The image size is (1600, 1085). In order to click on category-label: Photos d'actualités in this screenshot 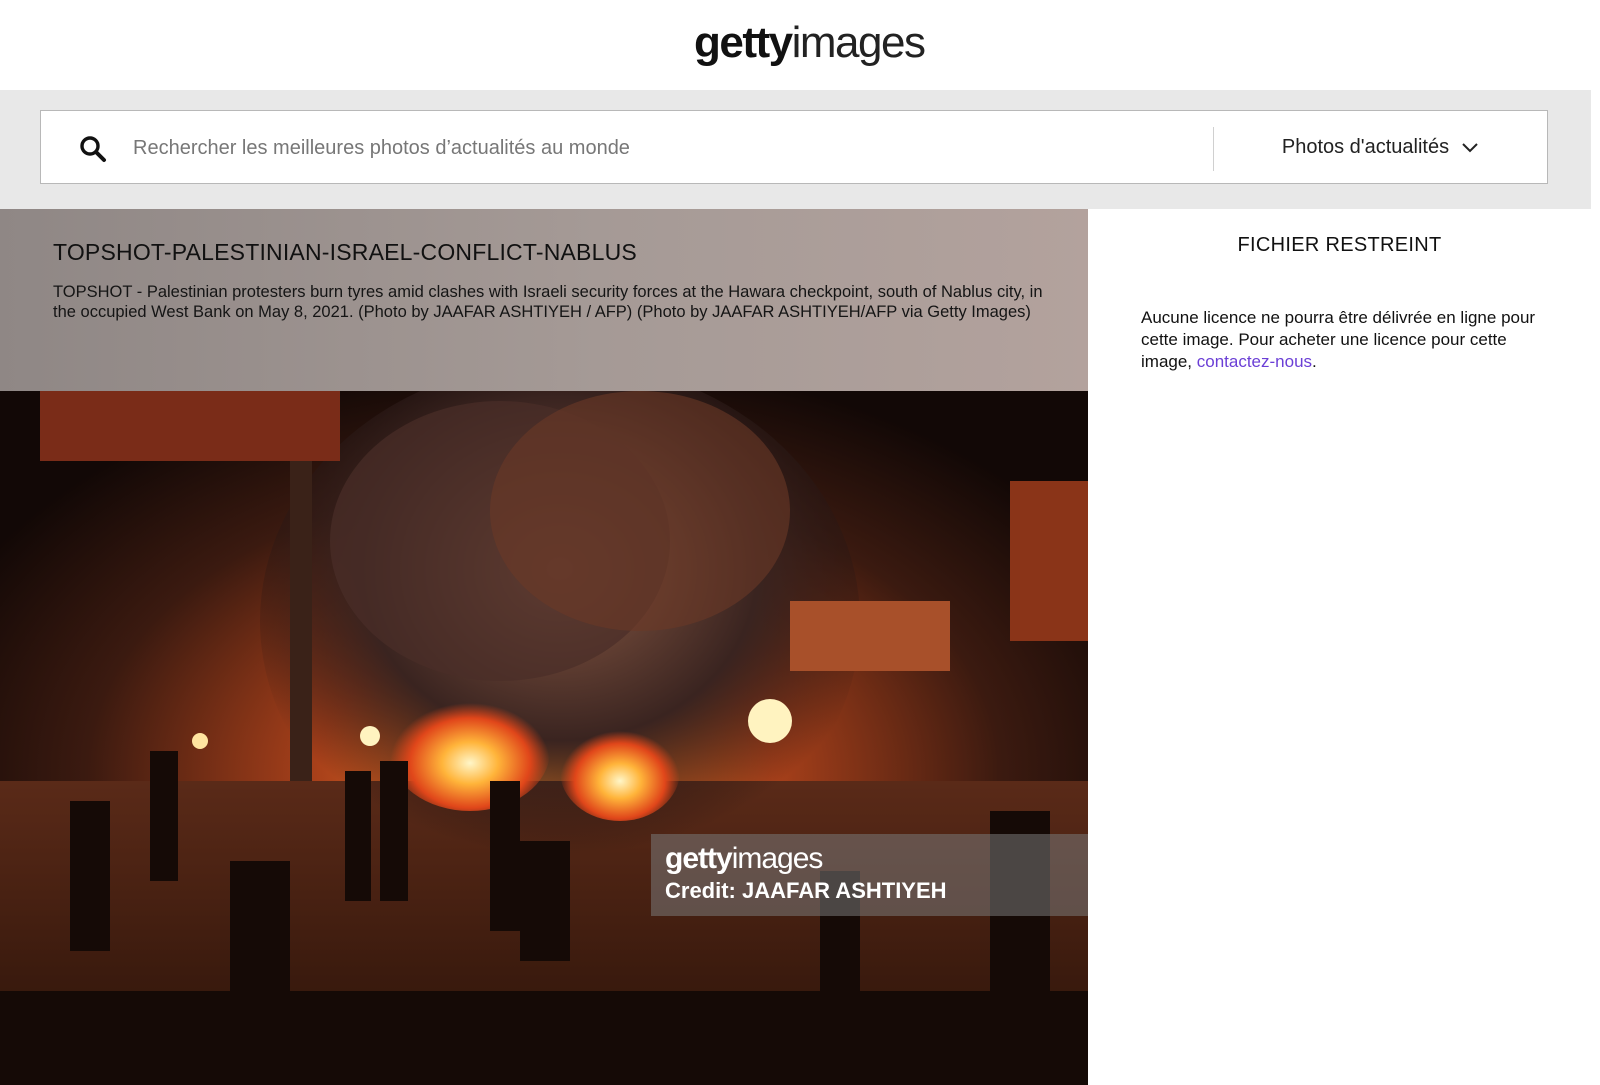, I will do `click(1365, 146)`.